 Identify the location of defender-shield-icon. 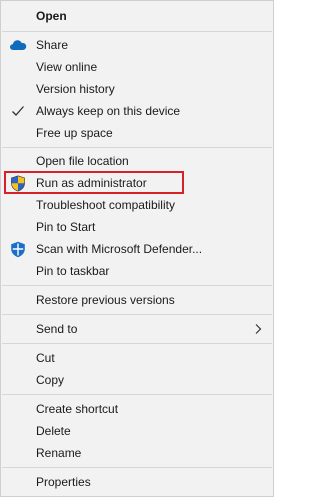
(18, 249).